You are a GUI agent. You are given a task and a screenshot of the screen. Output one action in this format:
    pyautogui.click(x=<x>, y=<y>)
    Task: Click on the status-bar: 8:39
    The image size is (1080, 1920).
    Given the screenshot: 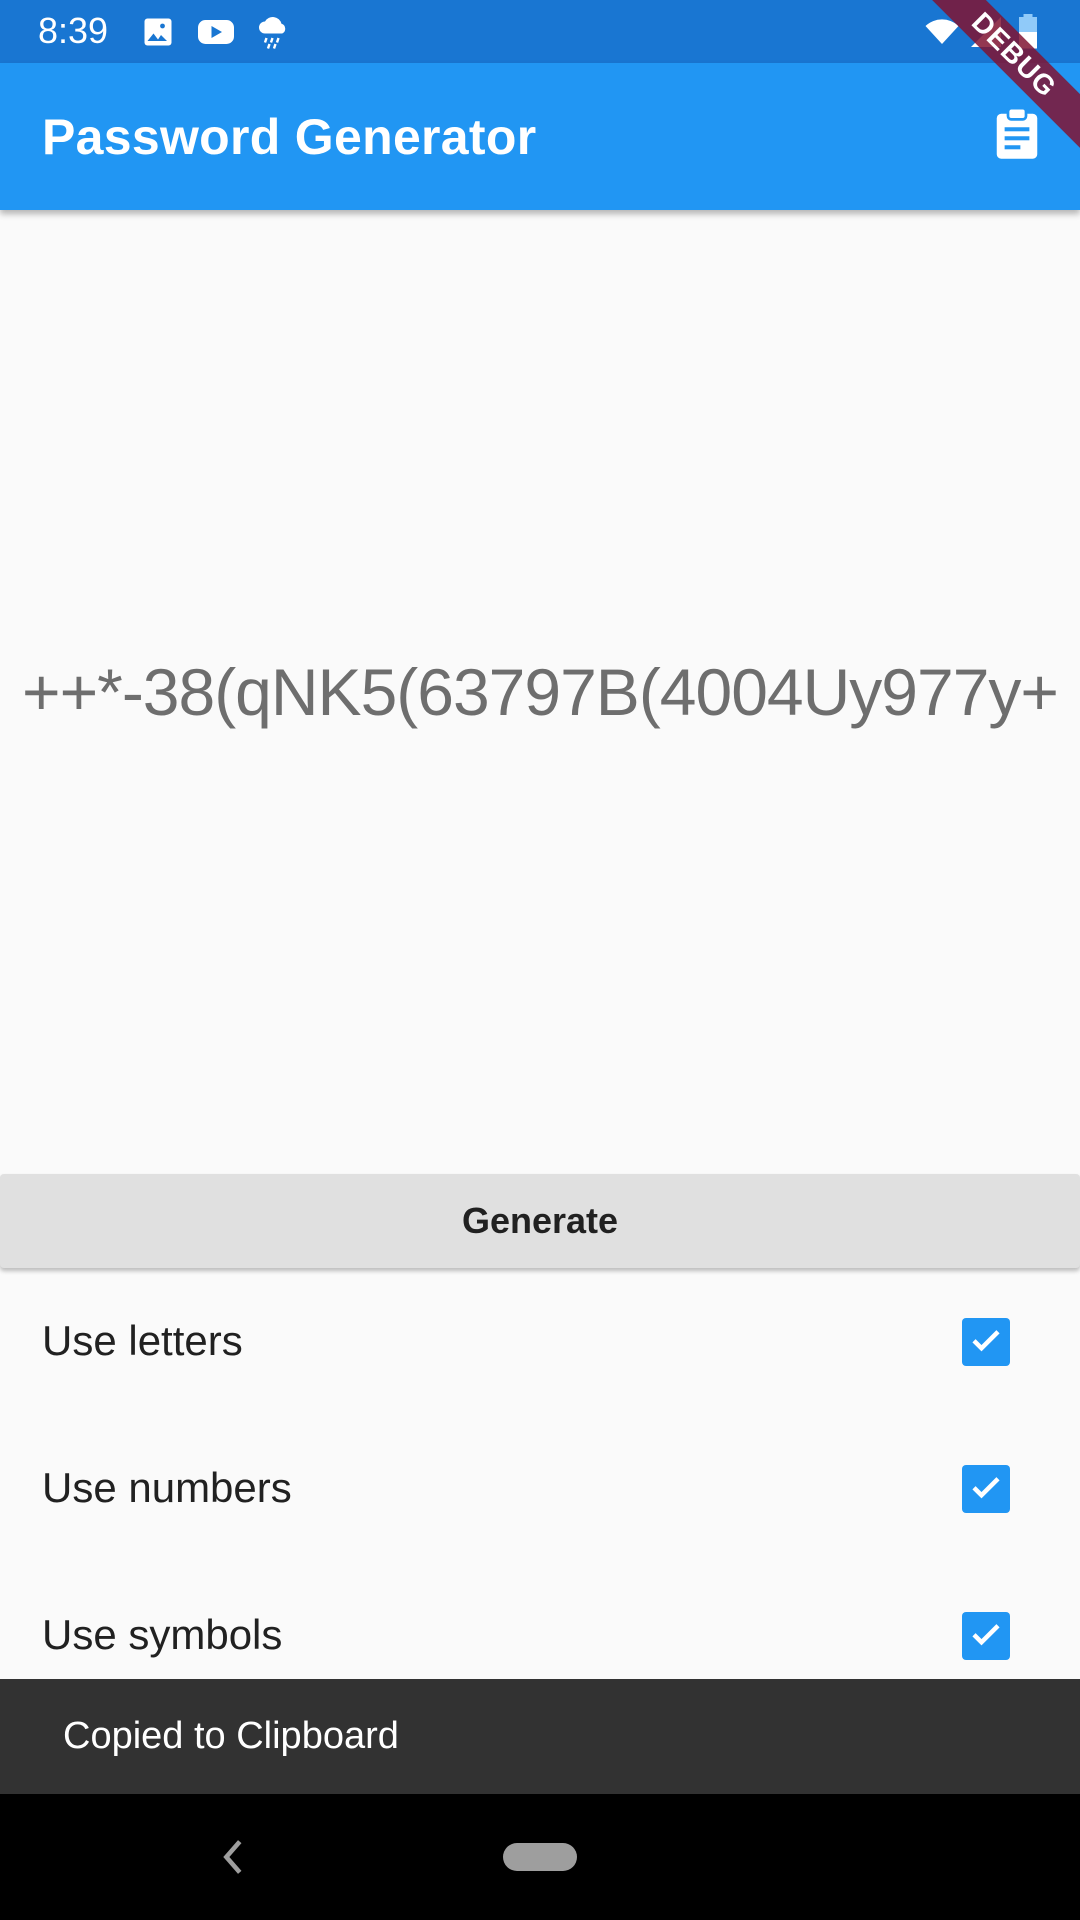 What is the action you would take?
    pyautogui.click(x=540, y=31)
    